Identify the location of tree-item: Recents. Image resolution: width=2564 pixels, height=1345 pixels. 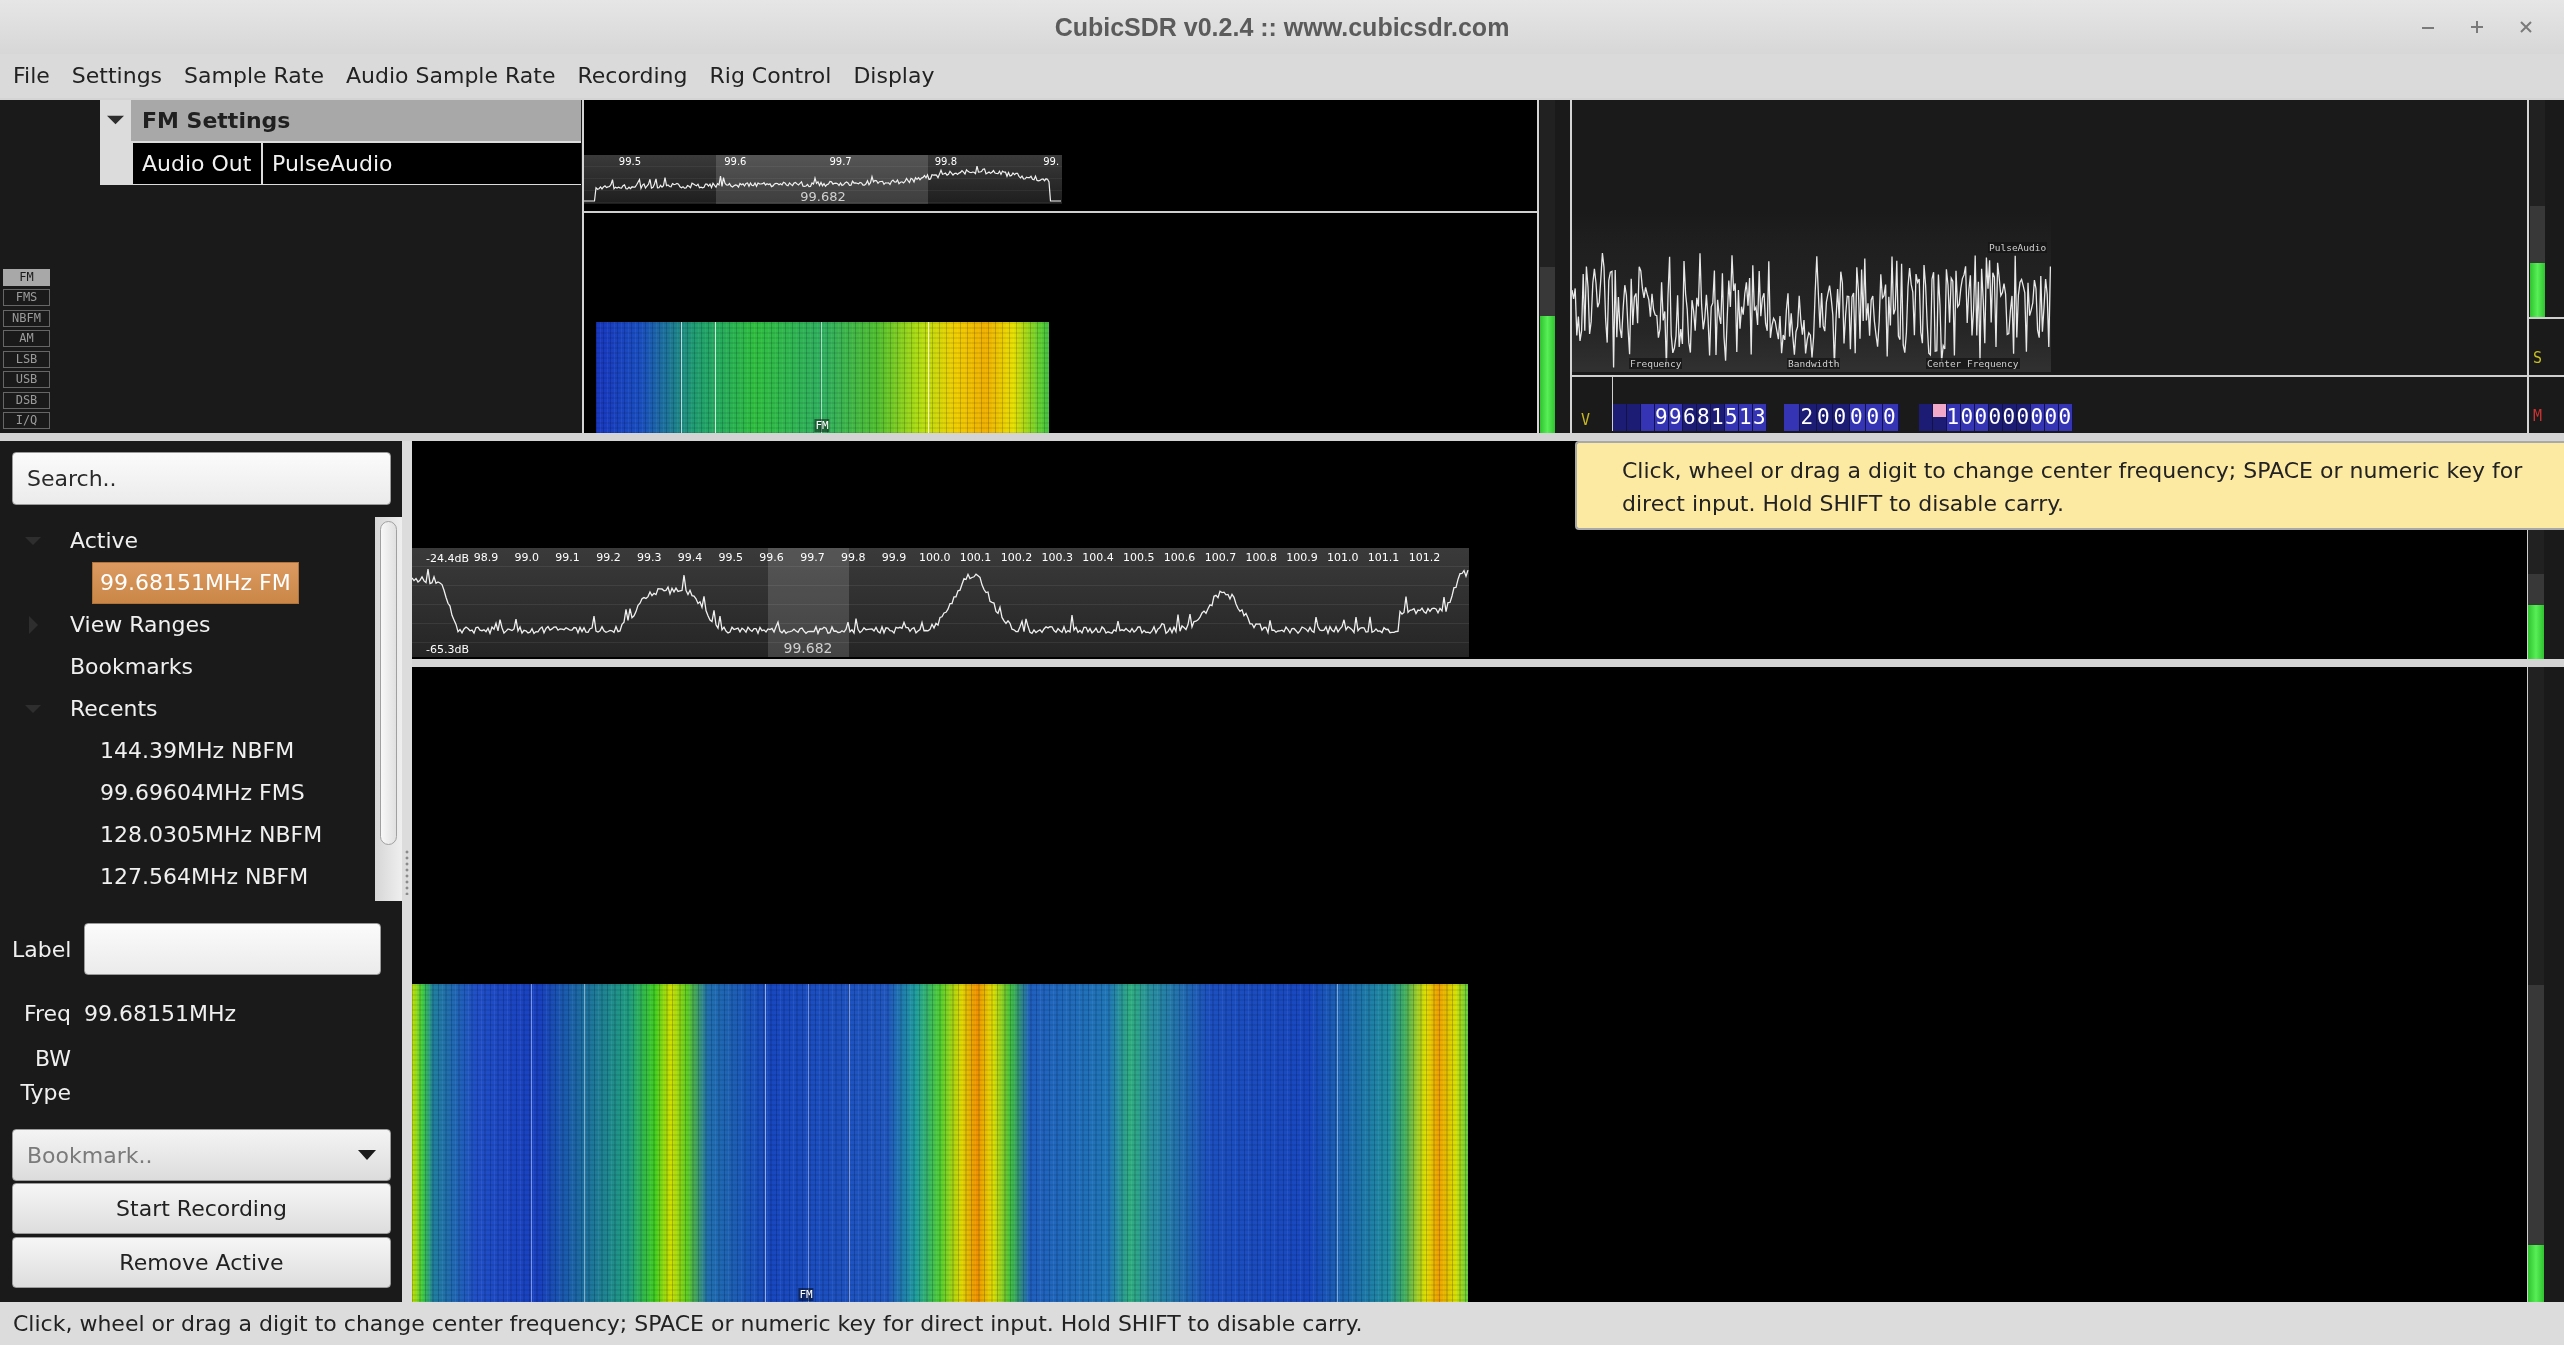
(114, 709).